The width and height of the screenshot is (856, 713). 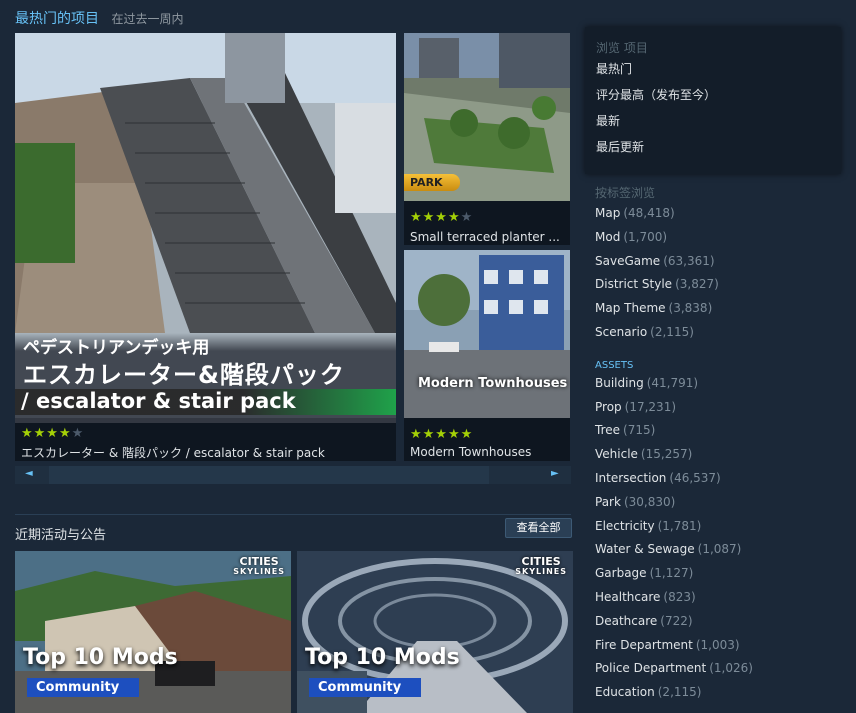 What do you see at coordinates (487, 334) in the screenshot?
I see `townhouses-preview-image` at bounding box center [487, 334].